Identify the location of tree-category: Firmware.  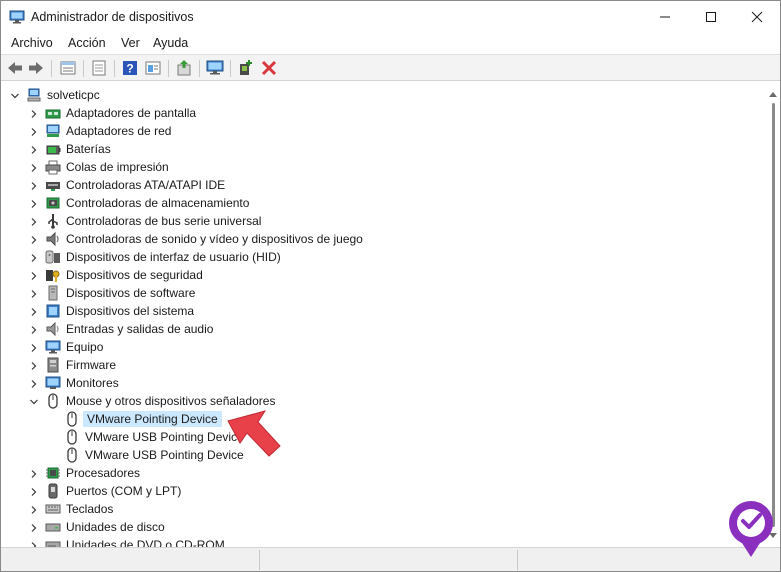
(384, 365).